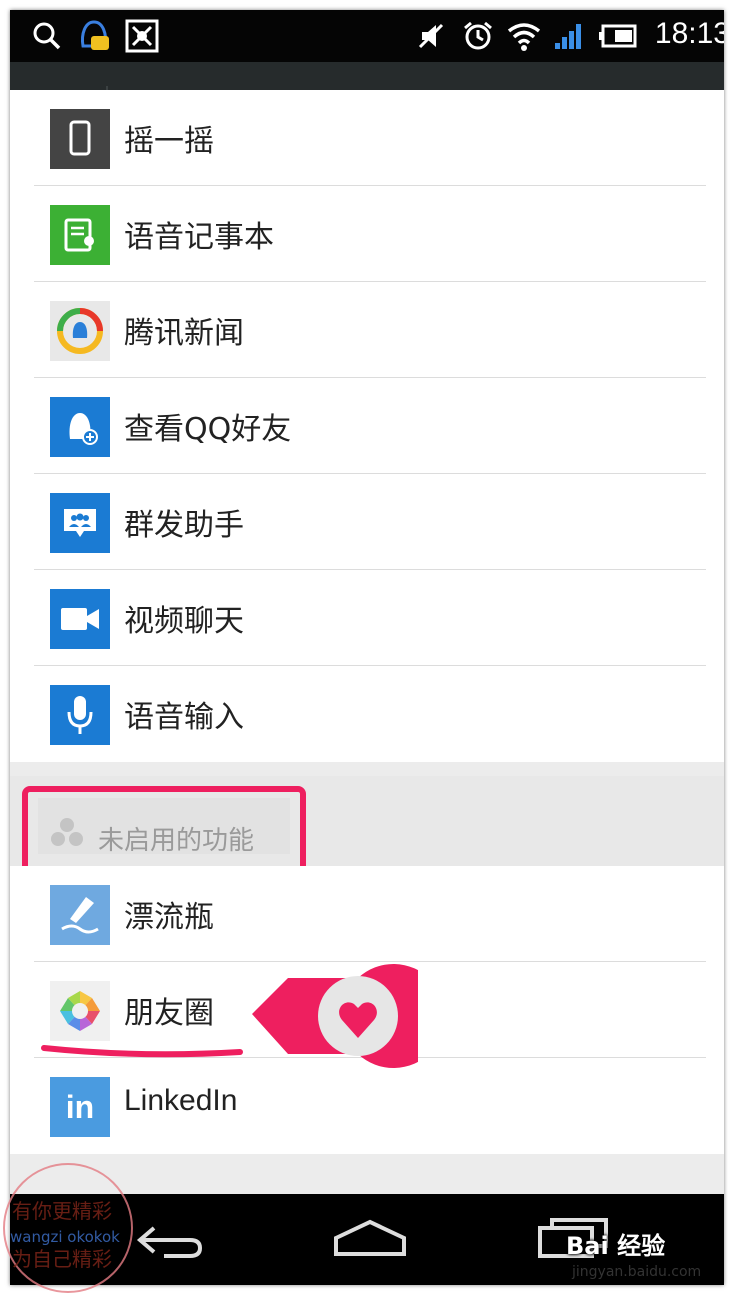 This screenshot has height=1304, width=741. Describe the element at coordinates (616, 1246) in the screenshot. I see `watermark-brand: Bai 经验` at that location.